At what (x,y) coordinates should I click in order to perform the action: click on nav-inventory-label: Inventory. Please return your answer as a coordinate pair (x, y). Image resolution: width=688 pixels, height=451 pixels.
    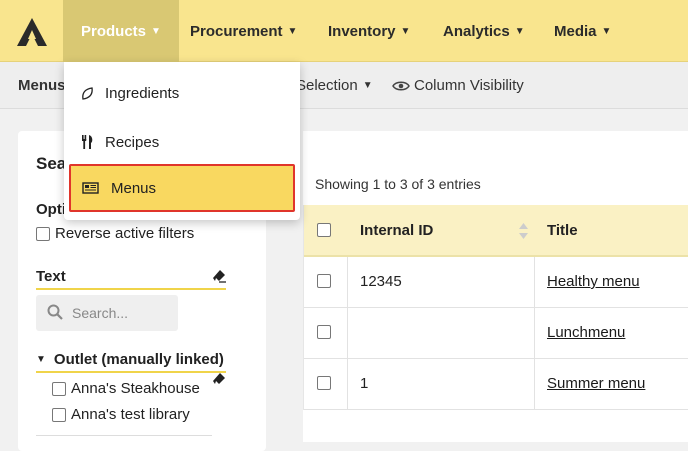
    Looking at the image, I should click on (362, 31).